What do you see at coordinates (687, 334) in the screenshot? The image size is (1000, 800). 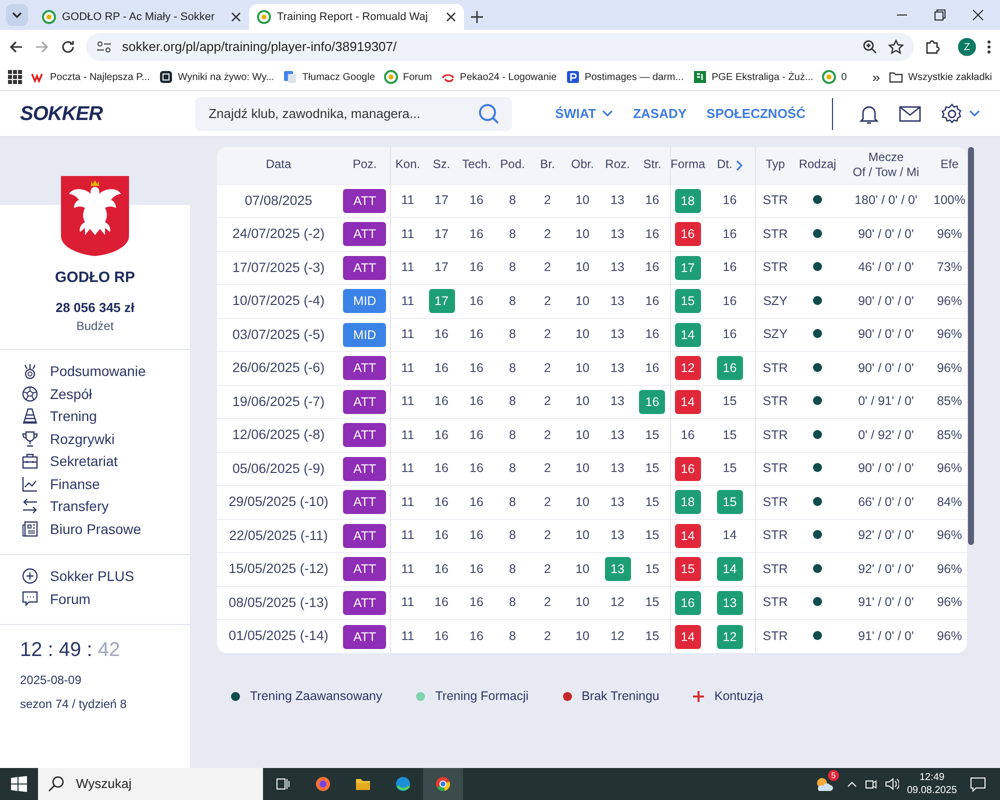 I see `skill-change-tag: 14` at bounding box center [687, 334].